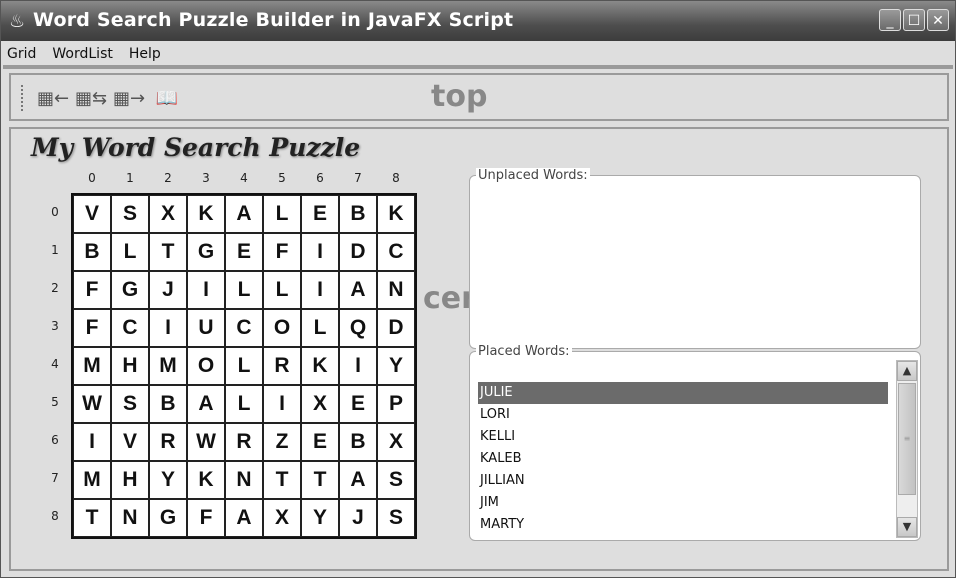  Describe the element at coordinates (890, 20) in the screenshot. I see `minimize-button: _` at that location.